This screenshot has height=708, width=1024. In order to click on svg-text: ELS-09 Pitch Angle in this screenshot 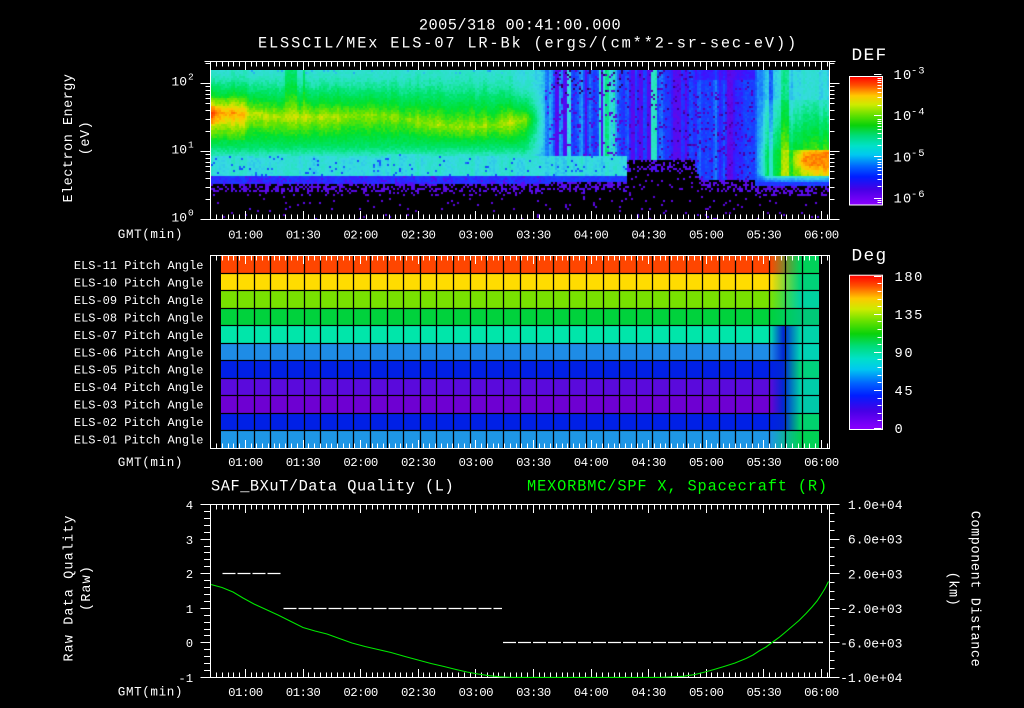, I will do `click(139, 301)`.